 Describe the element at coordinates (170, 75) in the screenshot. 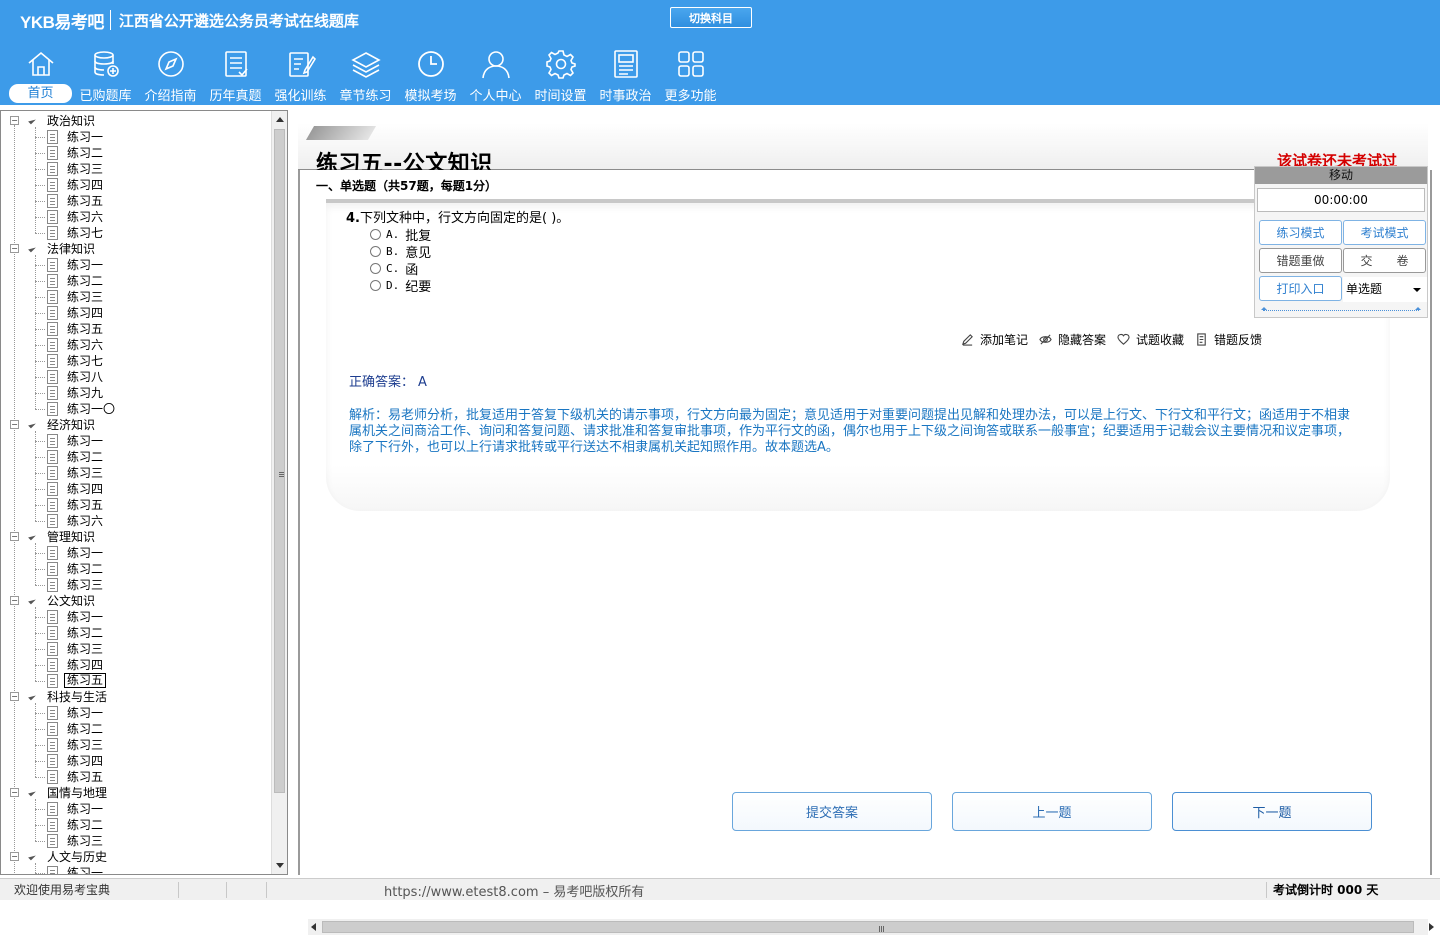

I see `nav-guide: 介绍指南` at that location.